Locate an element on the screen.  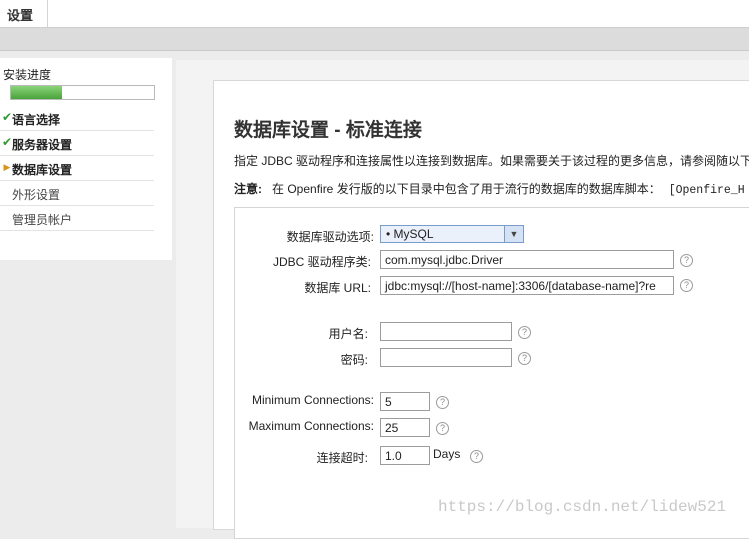
sidebar-item-database: ▶ 数据库设置 is located at coordinates (77, 168).